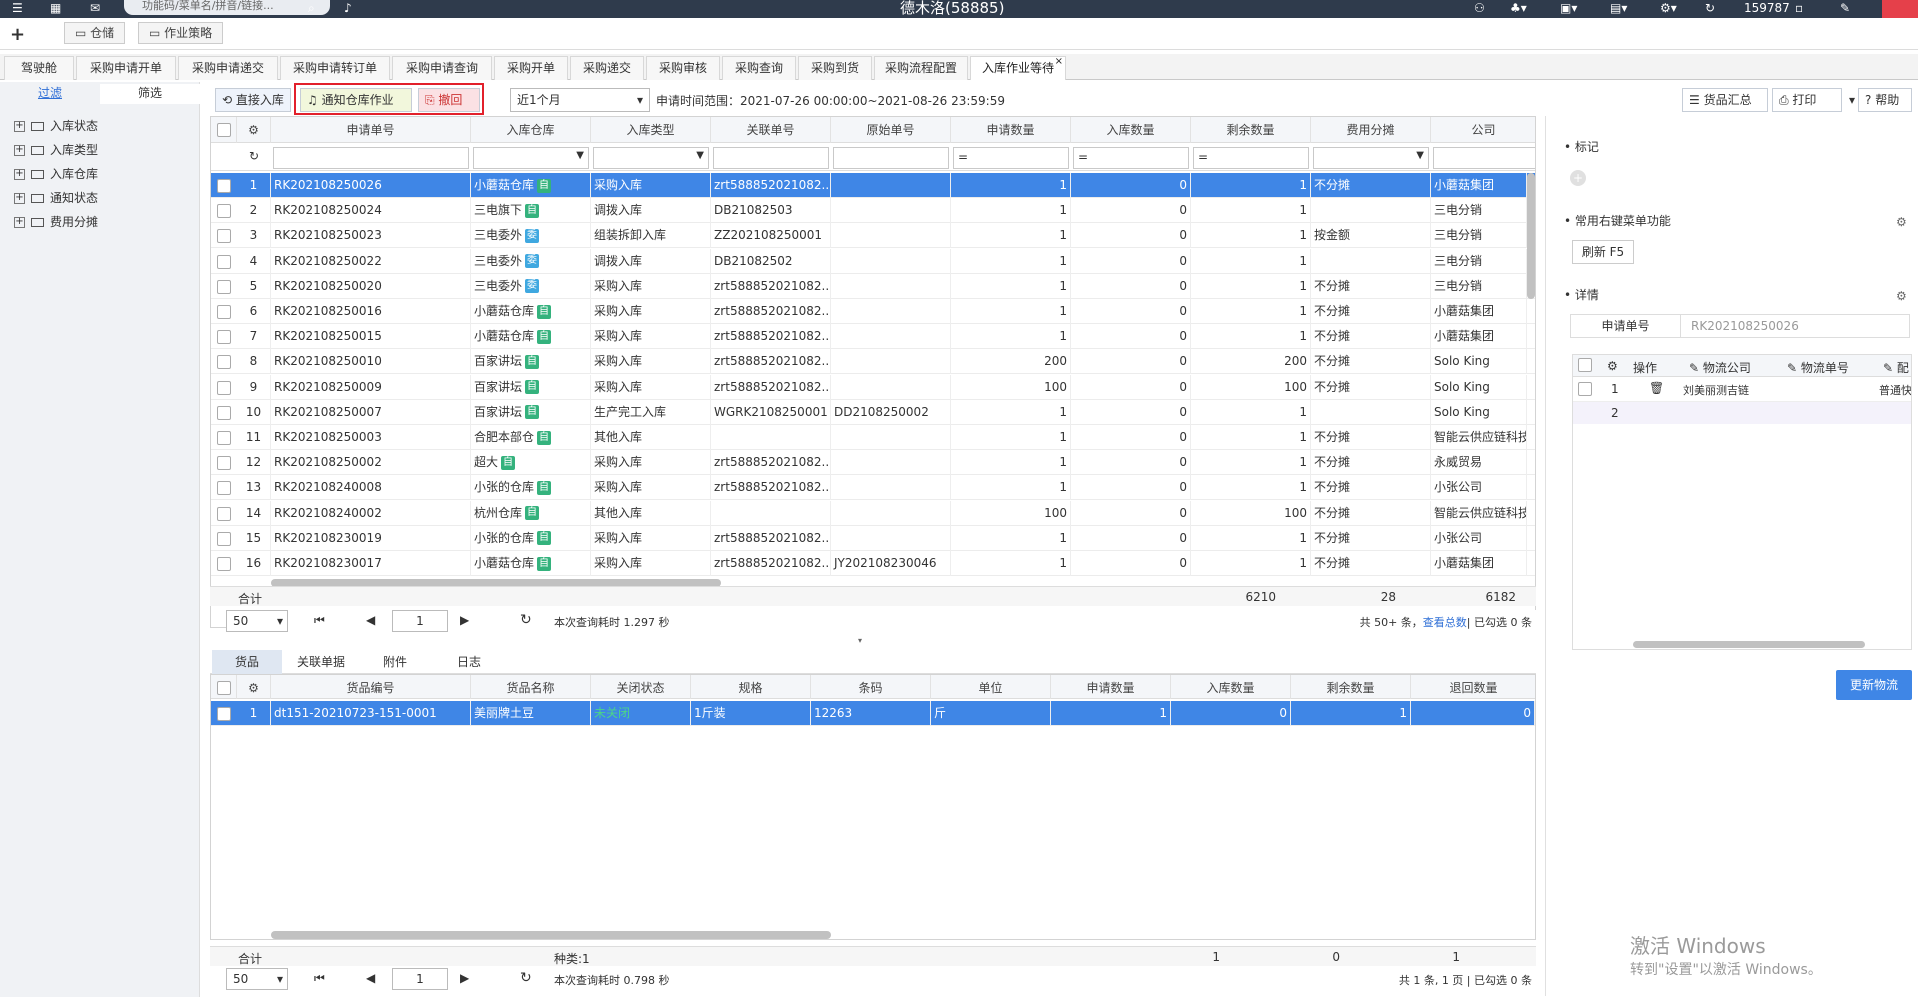  Describe the element at coordinates (181, 33) in the screenshot. I see `folder-tab-strategy: ▭ 作业策略` at that location.